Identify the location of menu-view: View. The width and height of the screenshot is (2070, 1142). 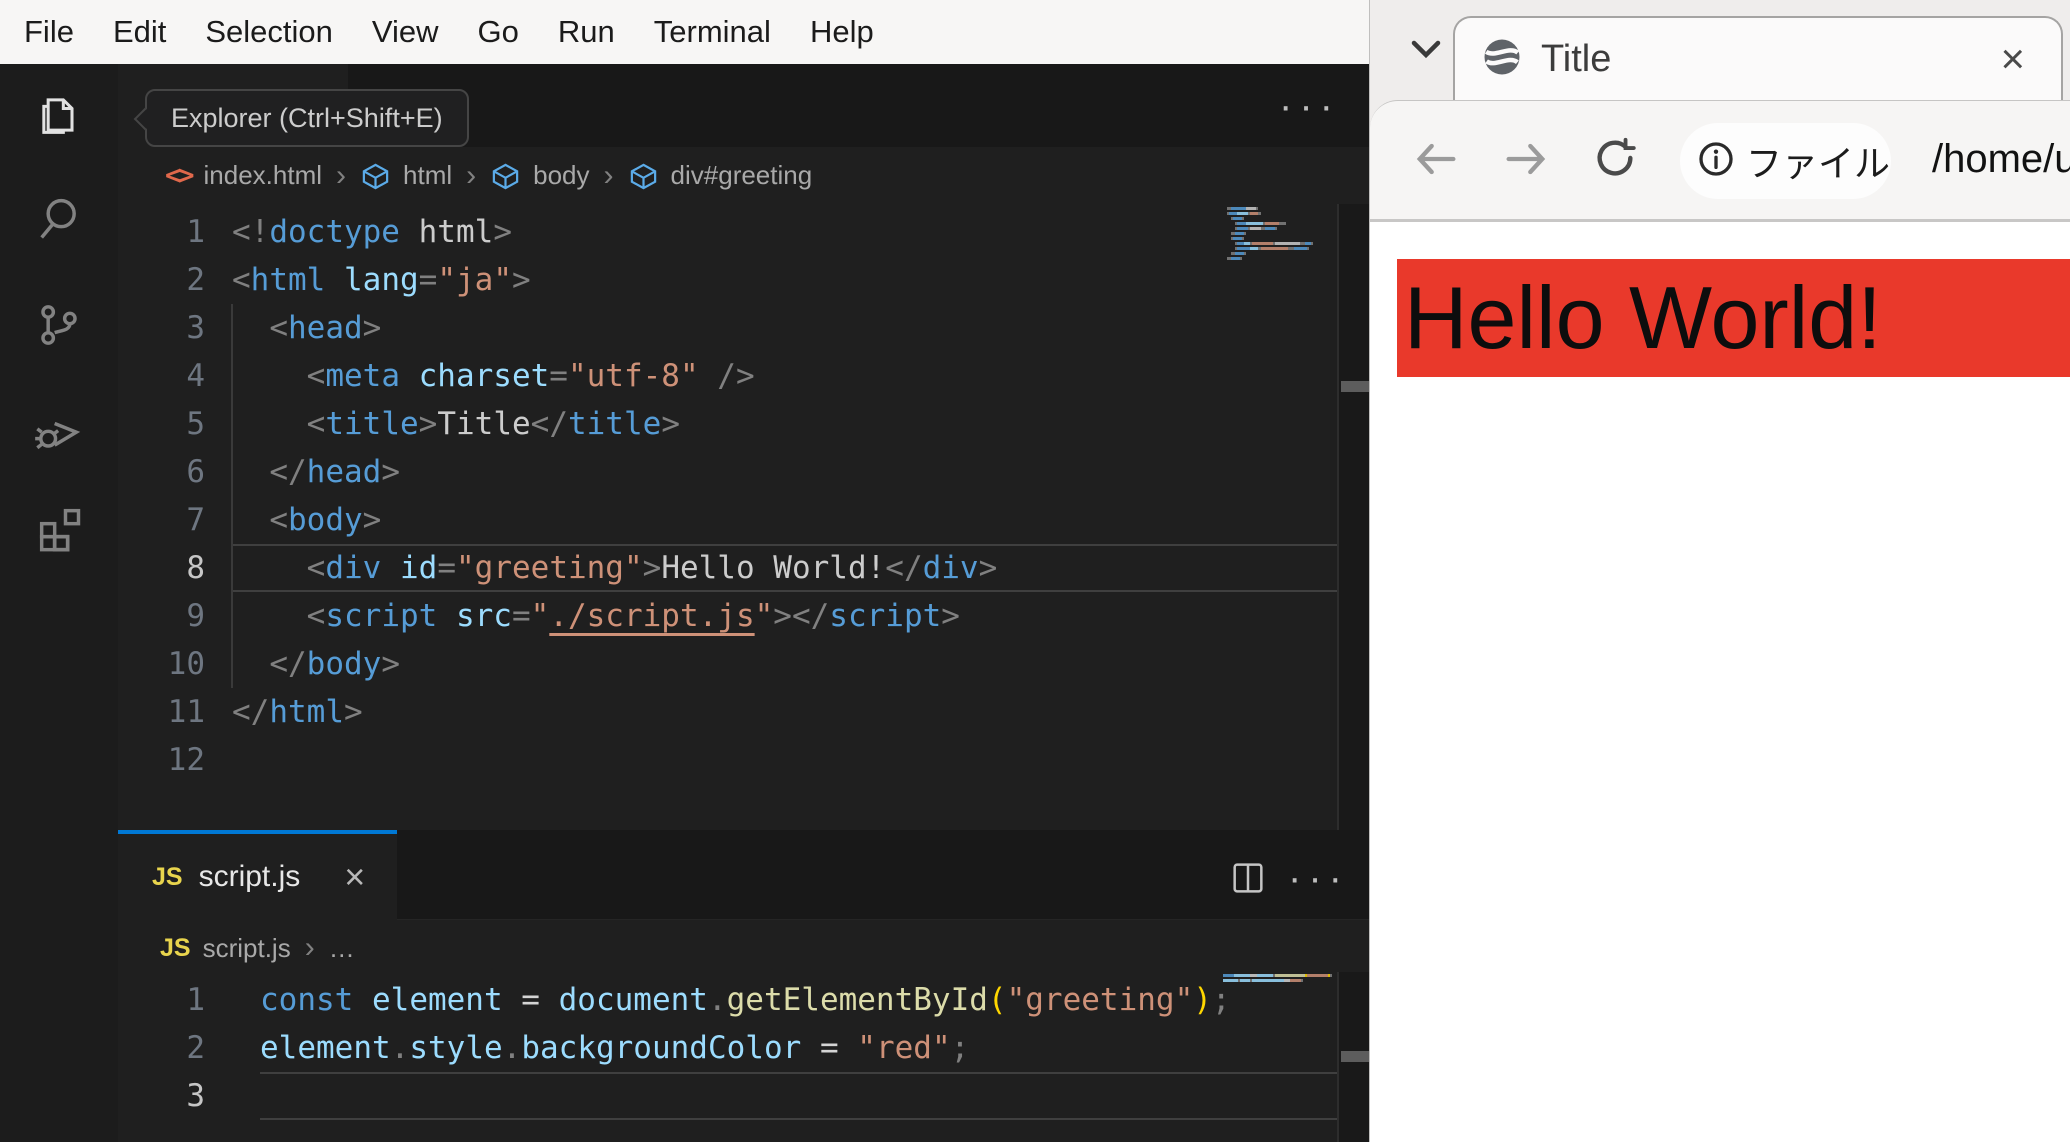
(405, 32).